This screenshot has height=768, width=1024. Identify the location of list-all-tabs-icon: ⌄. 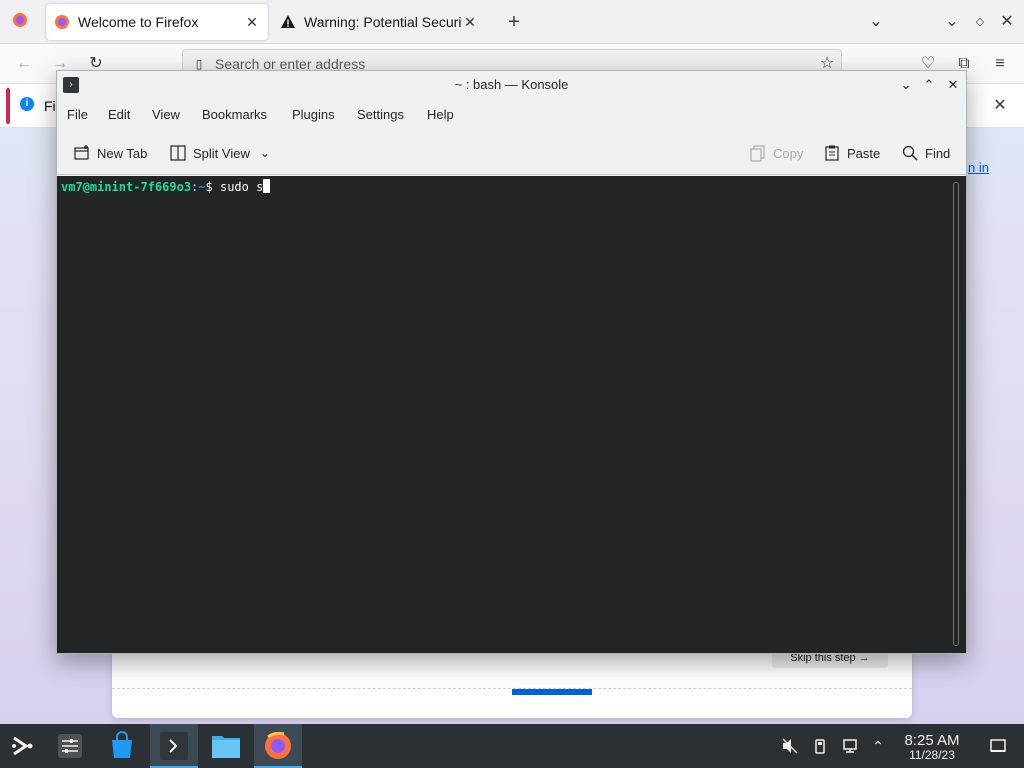
(876, 22).